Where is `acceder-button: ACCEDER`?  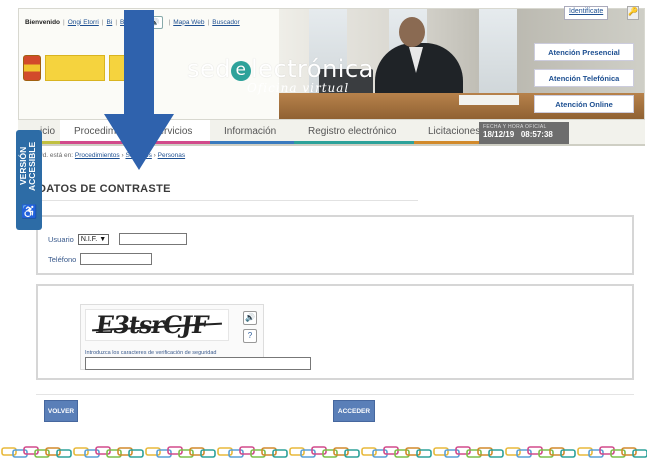
acceder-button: ACCEDER is located at coordinates (354, 411).